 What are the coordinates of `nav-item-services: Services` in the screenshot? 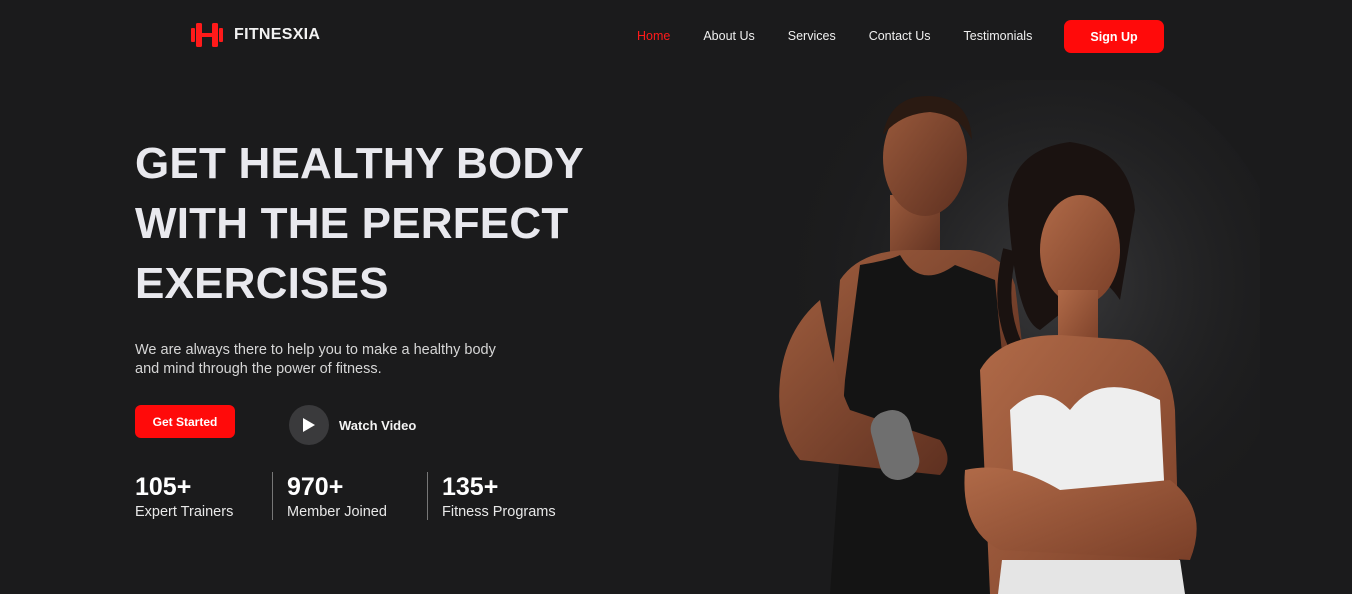 It's located at (812, 36).